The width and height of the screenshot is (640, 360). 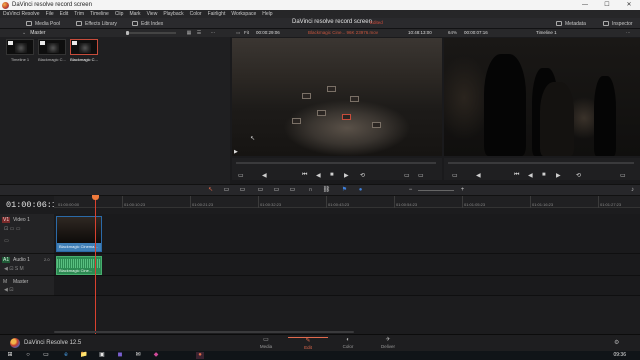 I want to click on search-icon: ○, so click(x=28, y=355).